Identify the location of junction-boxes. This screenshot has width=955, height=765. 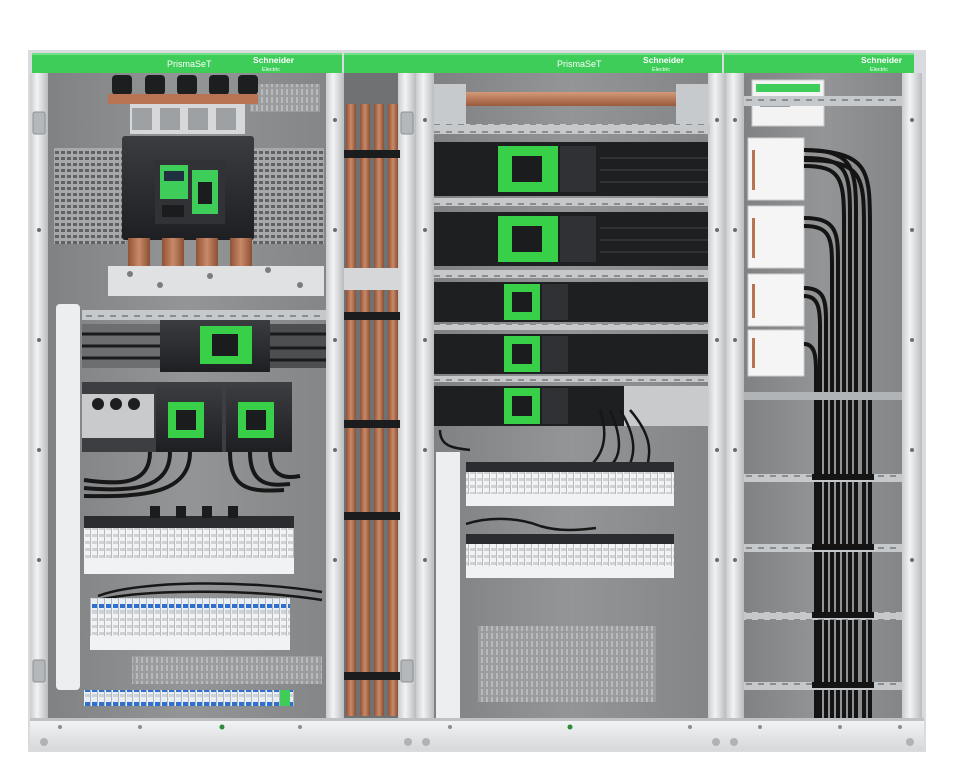
(776, 257).